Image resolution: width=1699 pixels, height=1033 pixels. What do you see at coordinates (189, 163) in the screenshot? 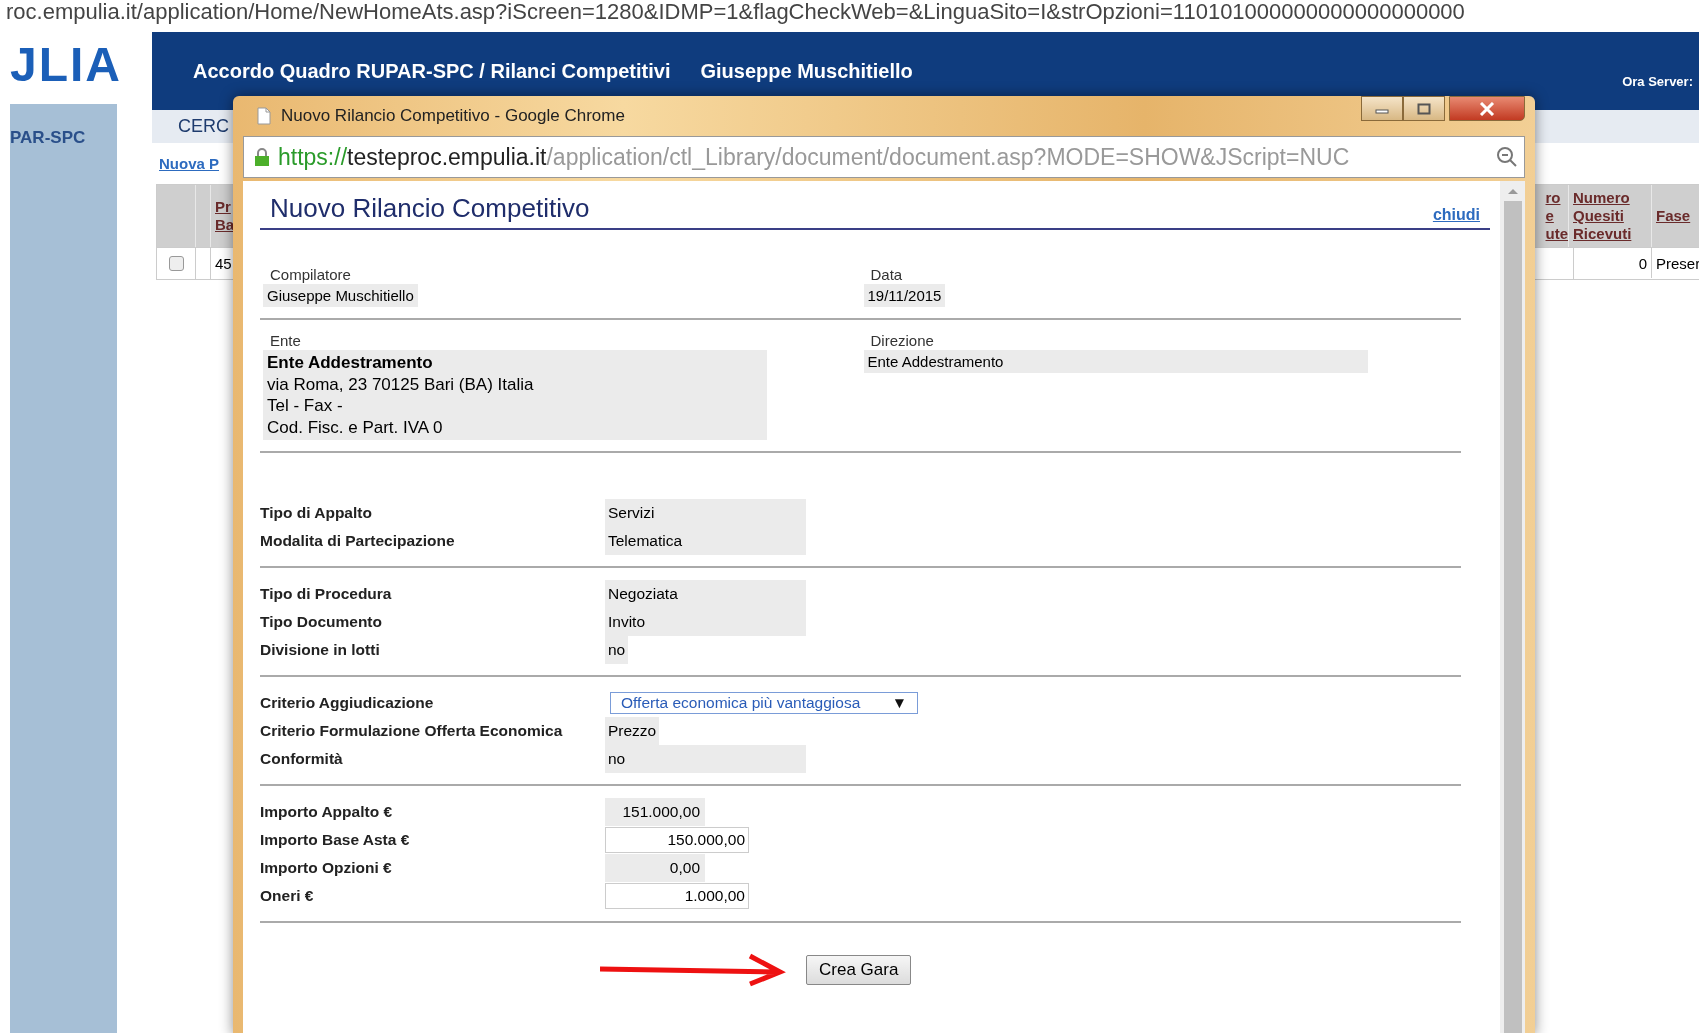
I see `new-link: Nuova P` at bounding box center [189, 163].